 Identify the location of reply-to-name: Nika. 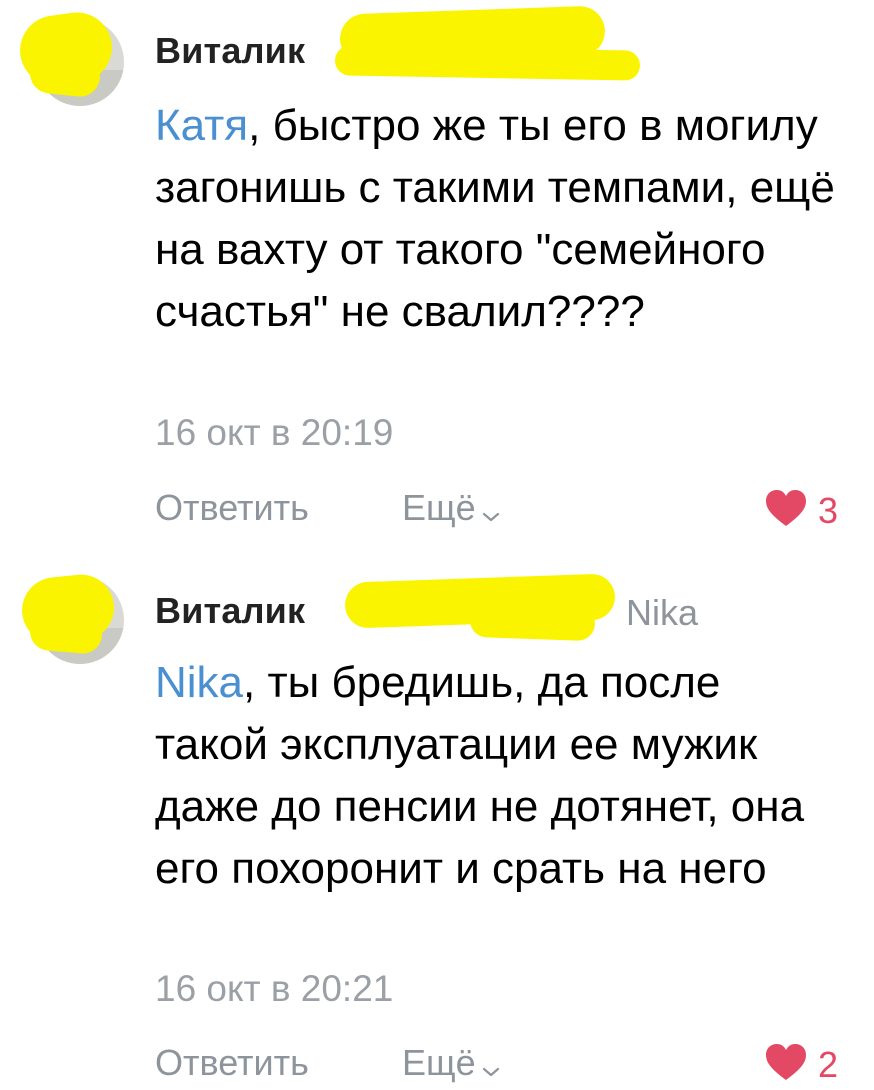
(662, 613).